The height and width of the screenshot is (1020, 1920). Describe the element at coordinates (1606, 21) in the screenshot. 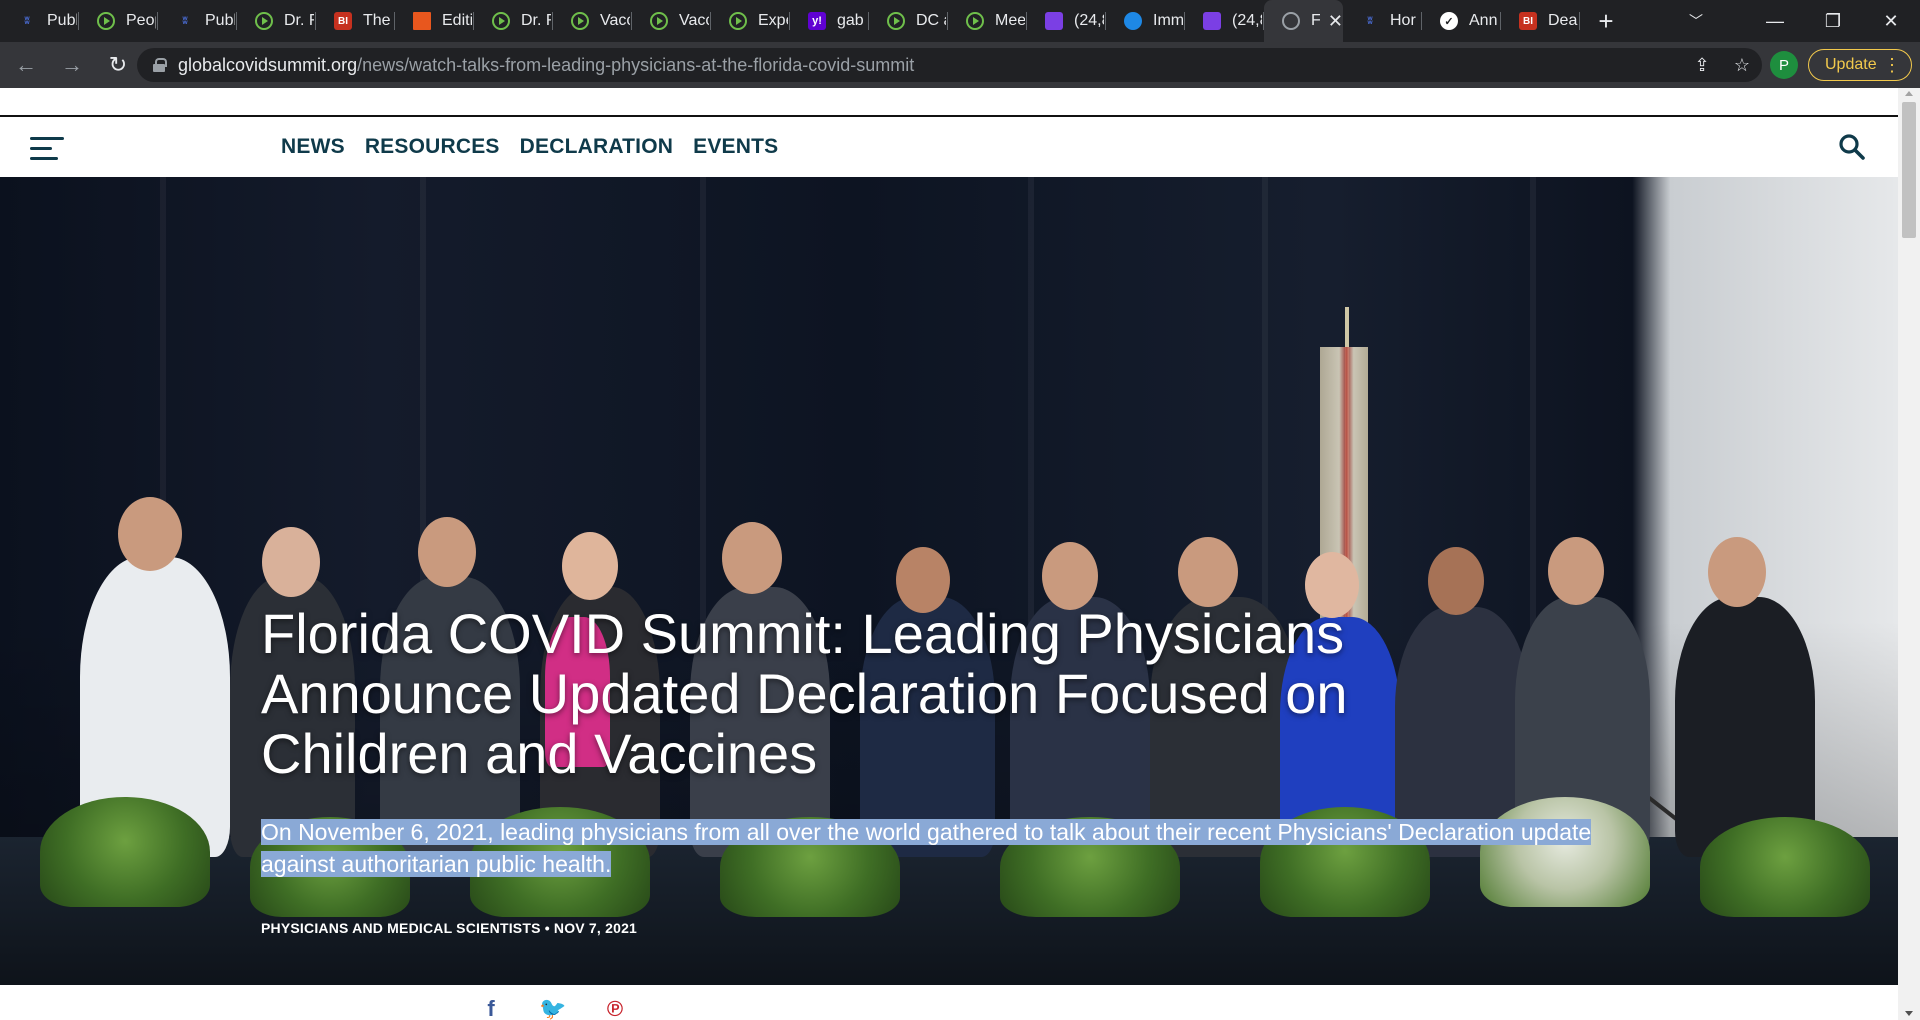

I see `new-tab-button: +` at that location.